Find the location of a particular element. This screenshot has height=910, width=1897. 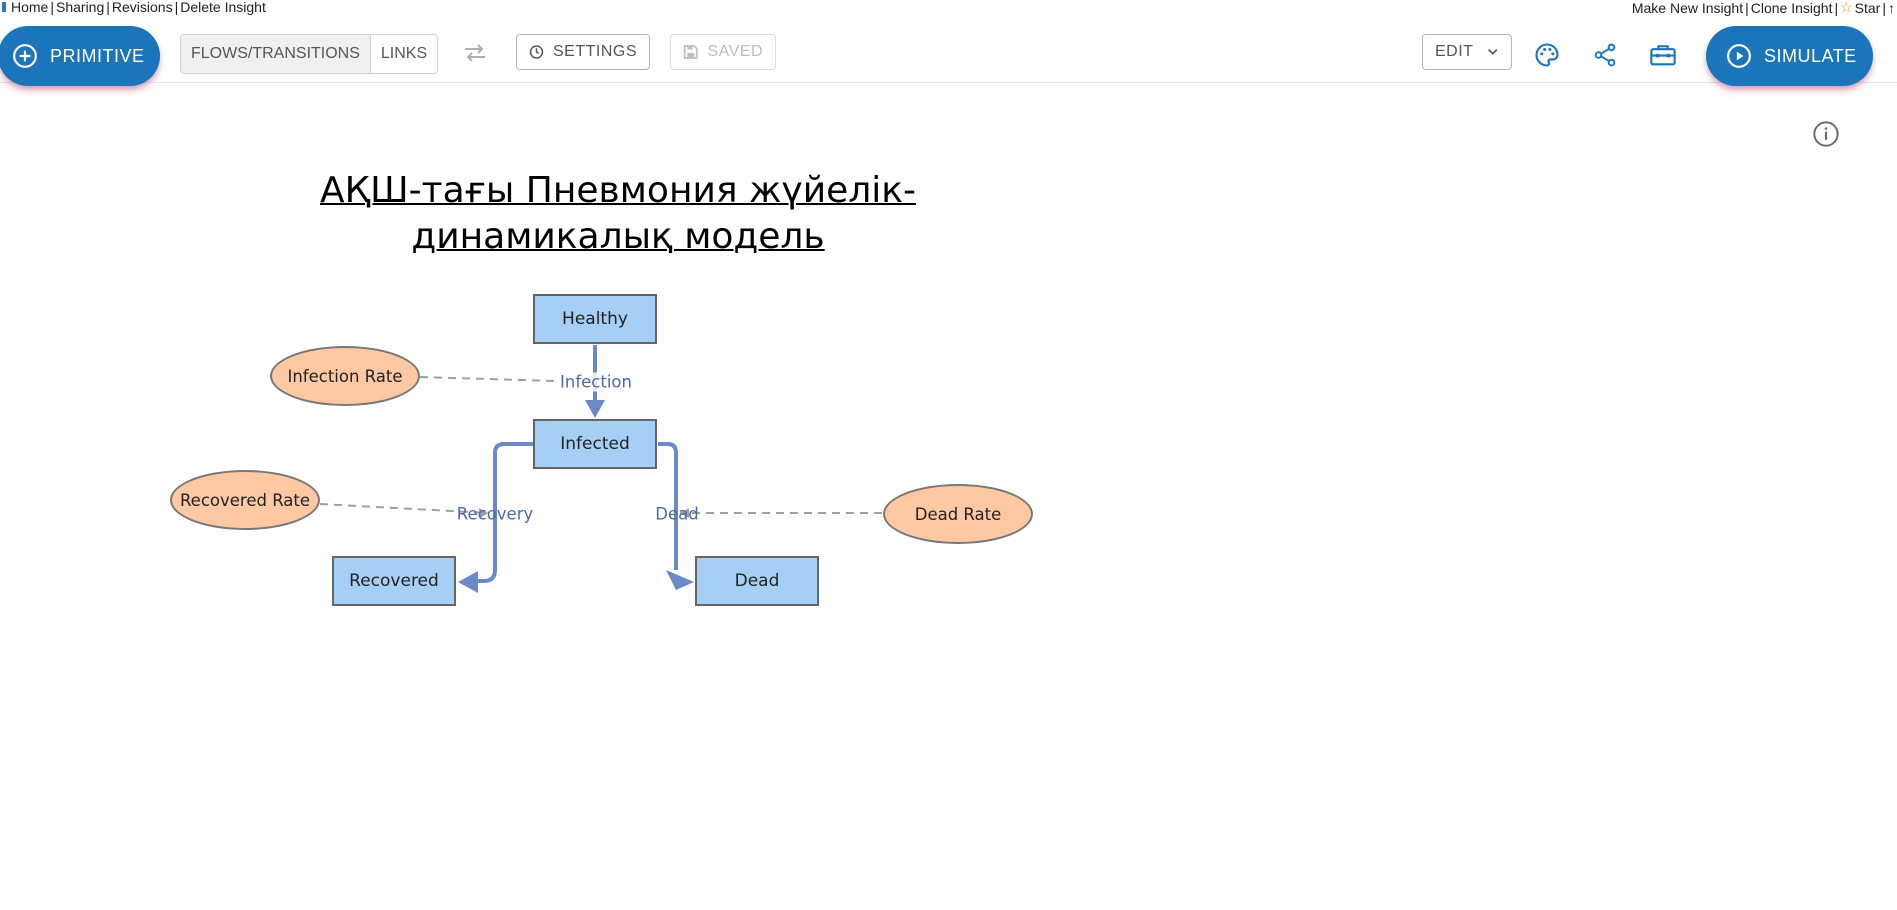

variable-infection-rate: Infection Rate is located at coordinates (345, 376).